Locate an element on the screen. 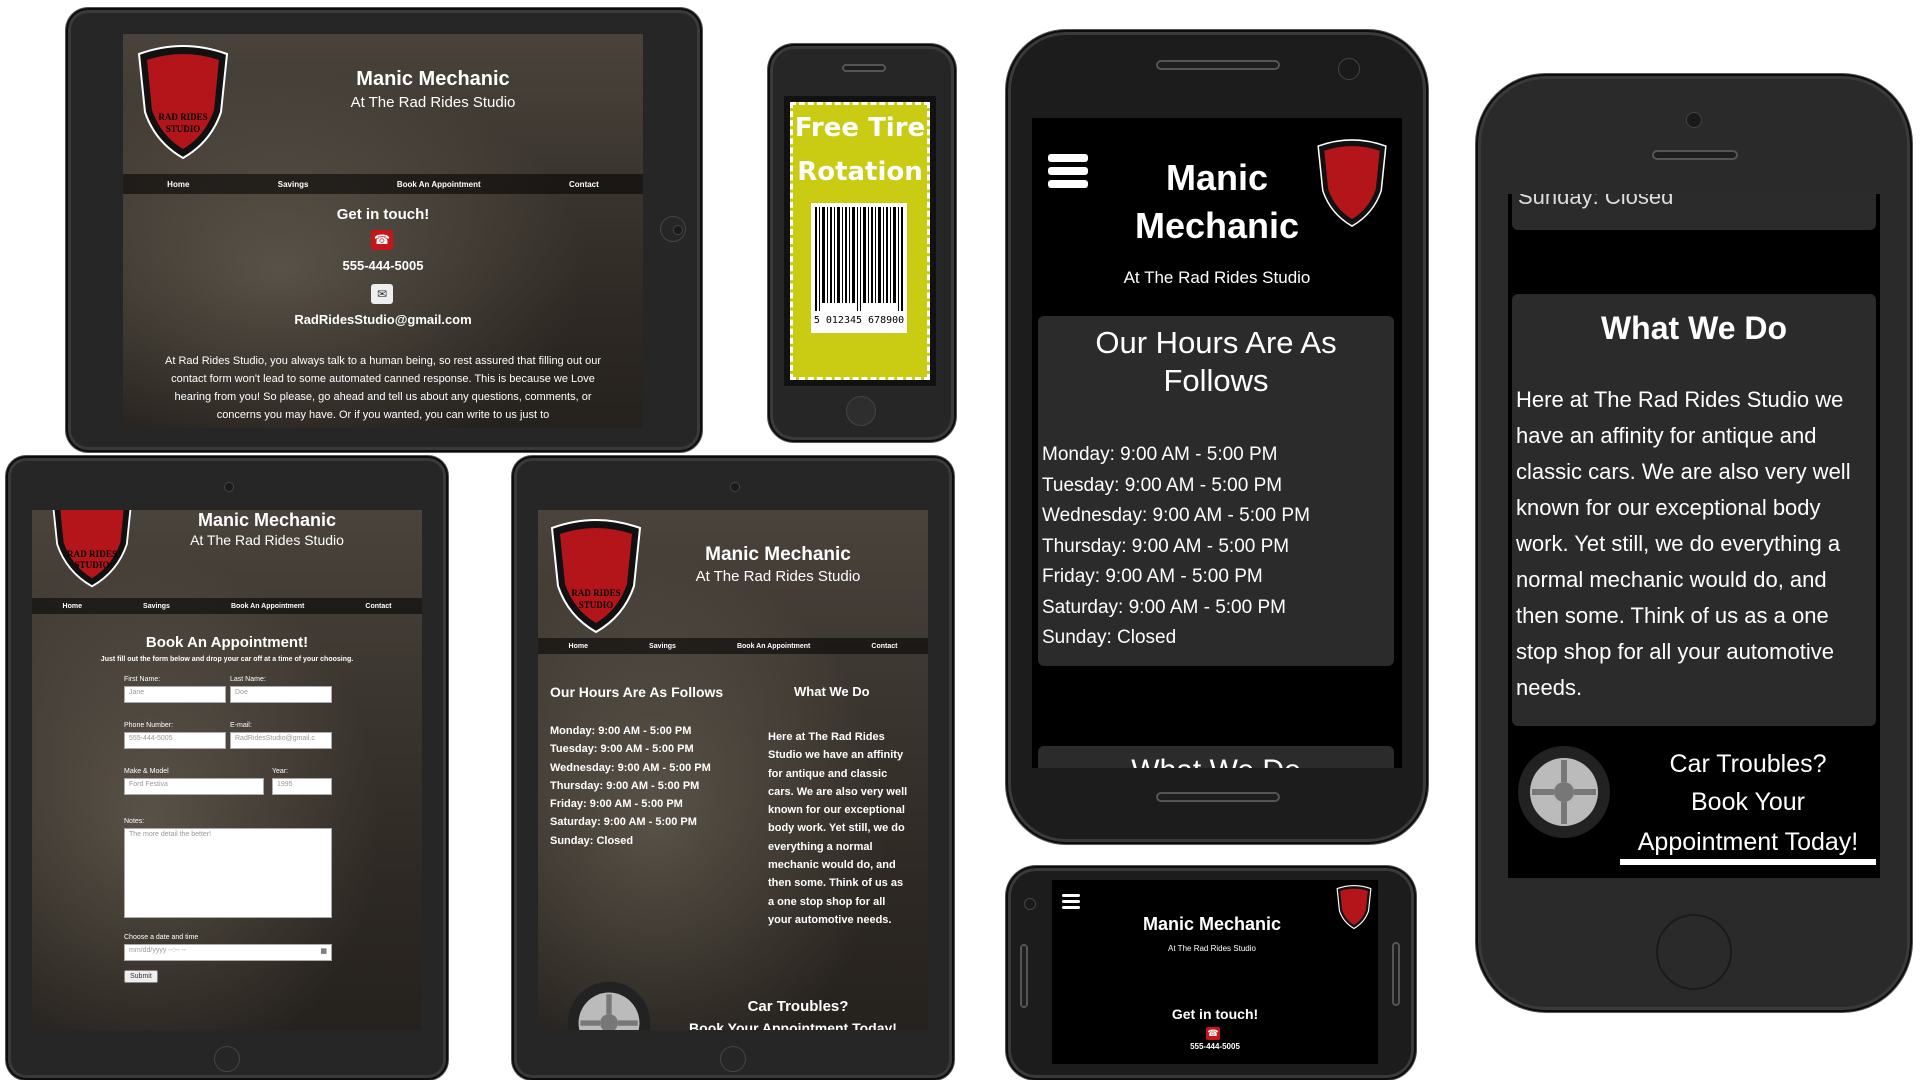 The image size is (1920, 1080). notes-textarea: The more detail the better! is located at coordinates (228, 873).